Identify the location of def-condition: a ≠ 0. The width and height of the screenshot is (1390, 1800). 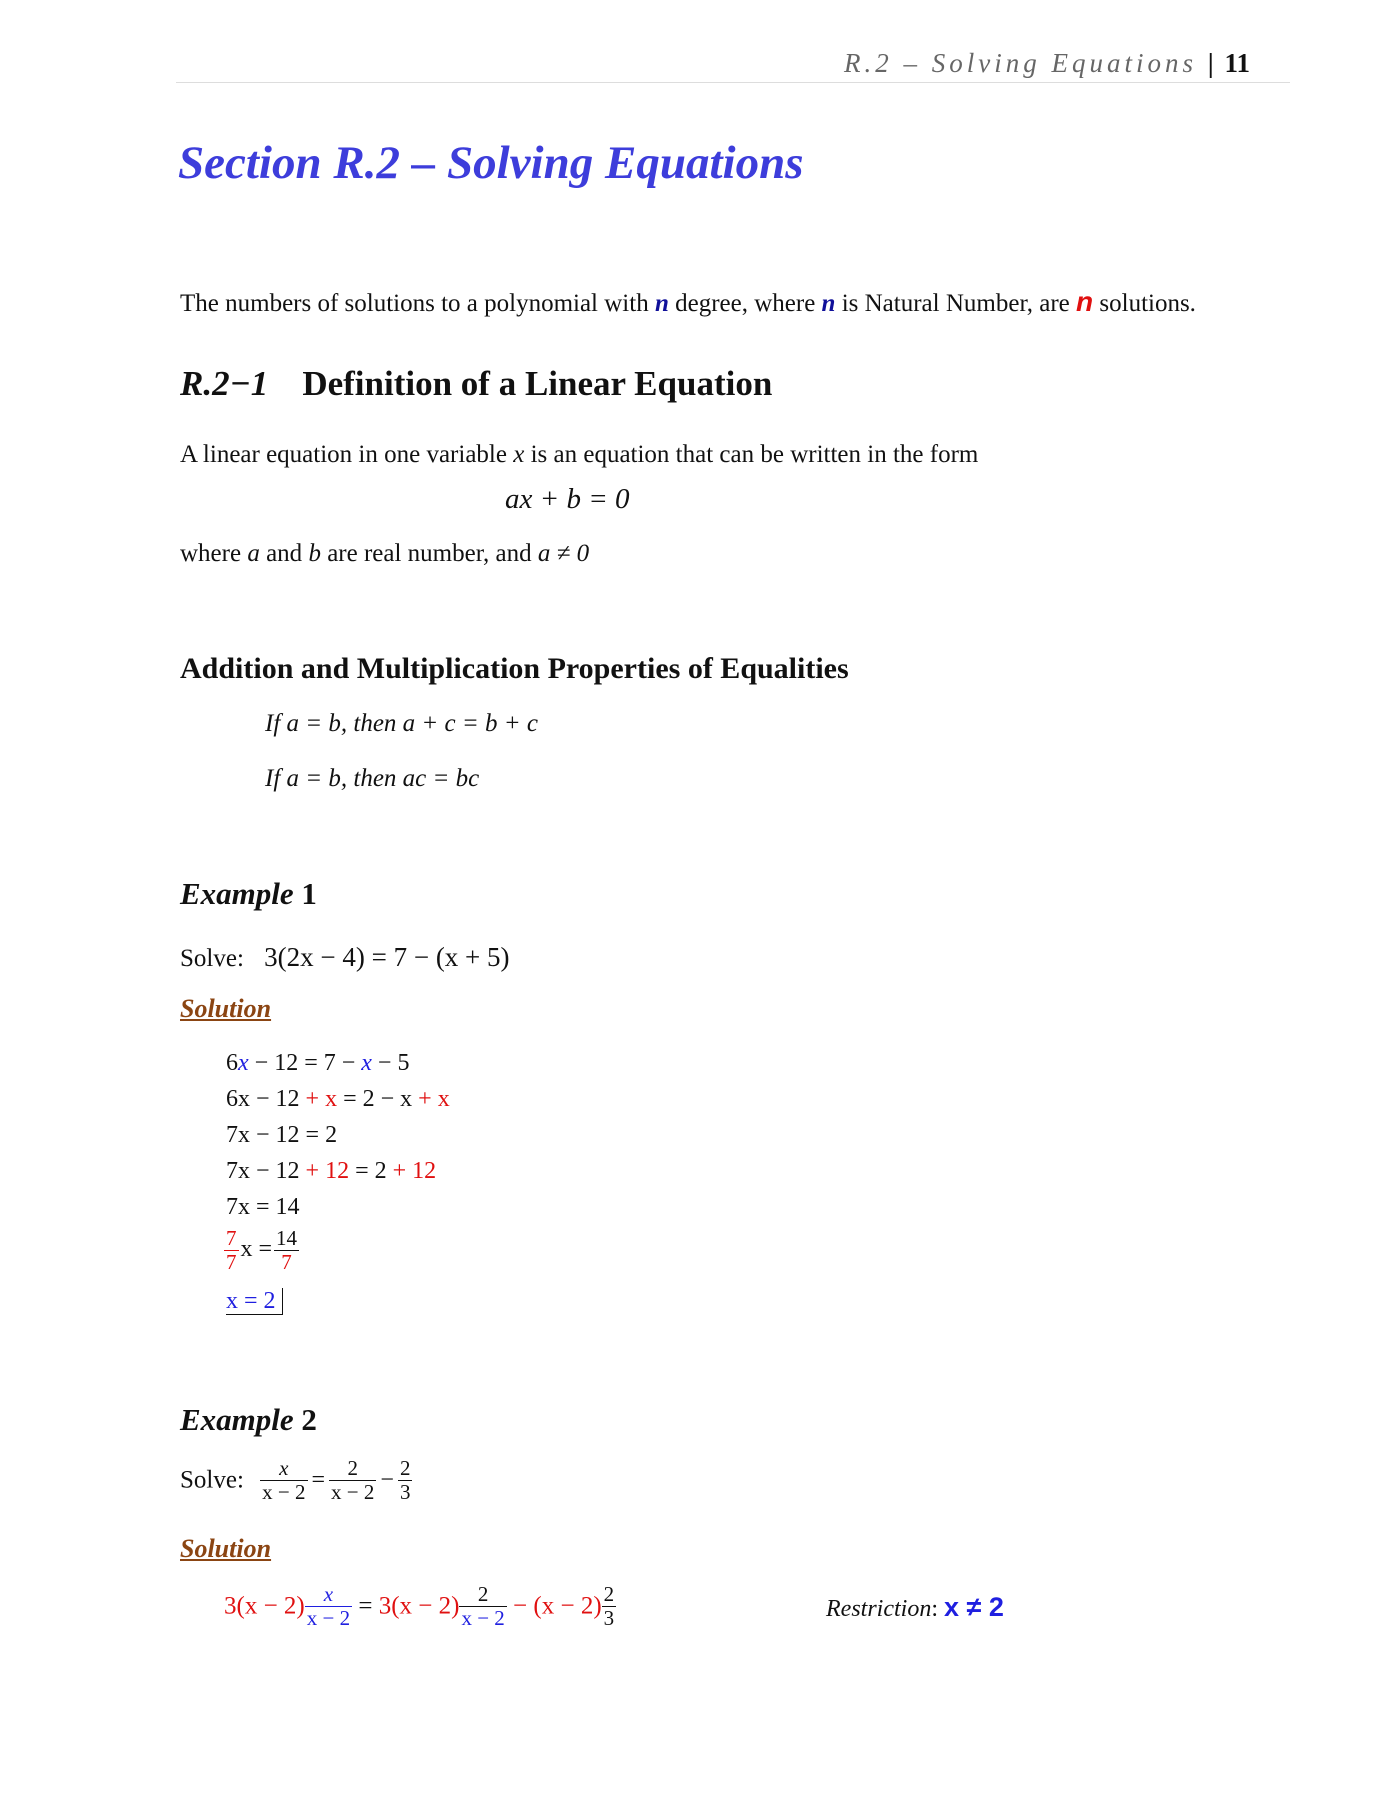
(563, 553).